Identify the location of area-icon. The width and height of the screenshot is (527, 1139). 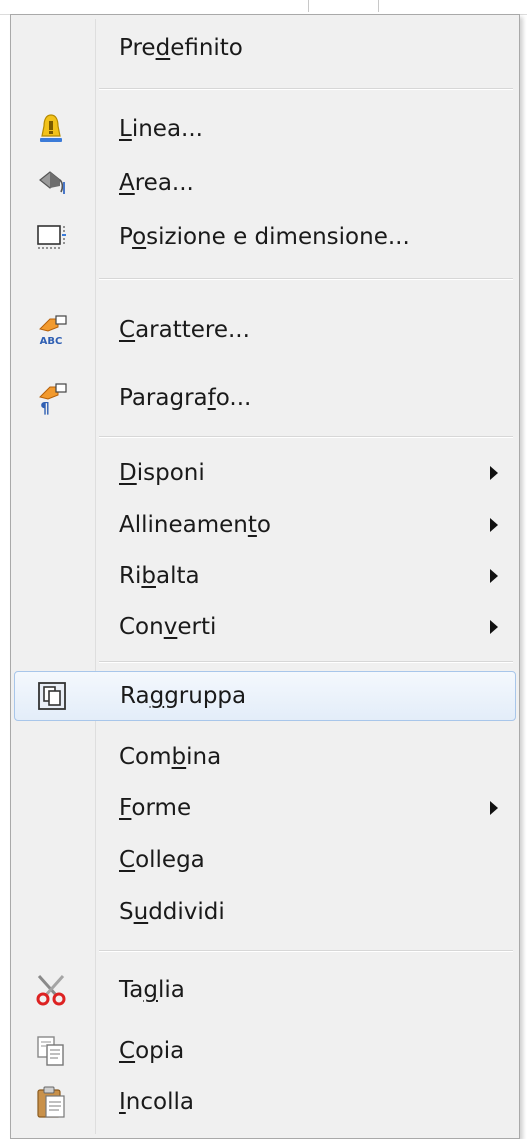
(52, 182).